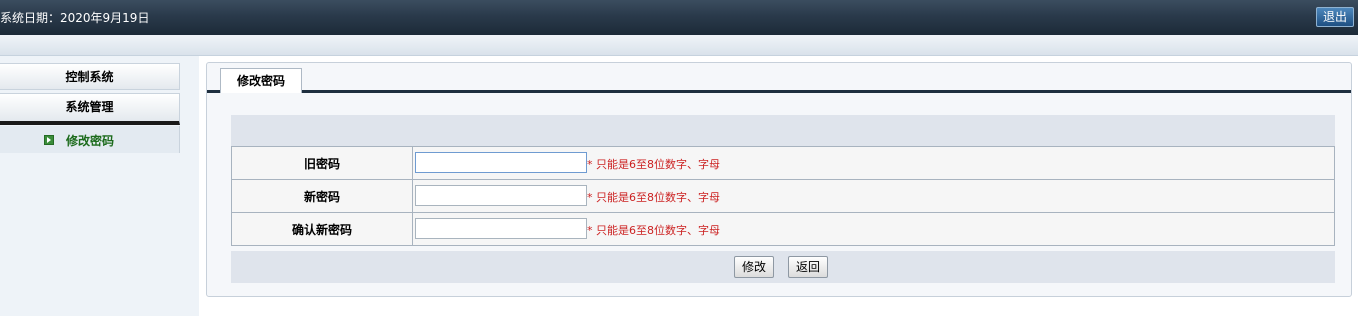 Image resolution: width=1358 pixels, height=316 pixels. What do you see at coordinates (501, 162) in the screenshot?
I see `old-password-input` at bounding box center [501, 162].